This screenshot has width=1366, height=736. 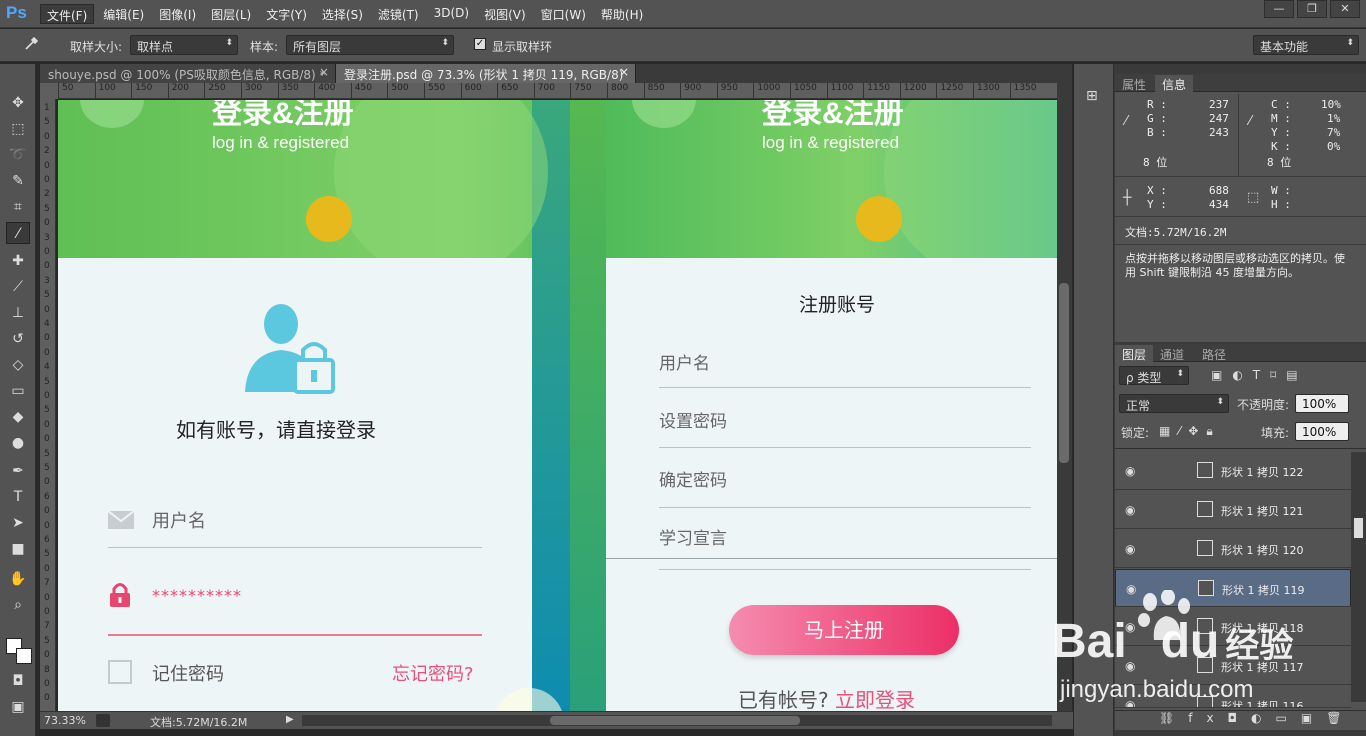 What do you see at coordinates (833, 115) in the screenshot?
I see `register-title: 登录&注册` at bounding box center [833, 115].